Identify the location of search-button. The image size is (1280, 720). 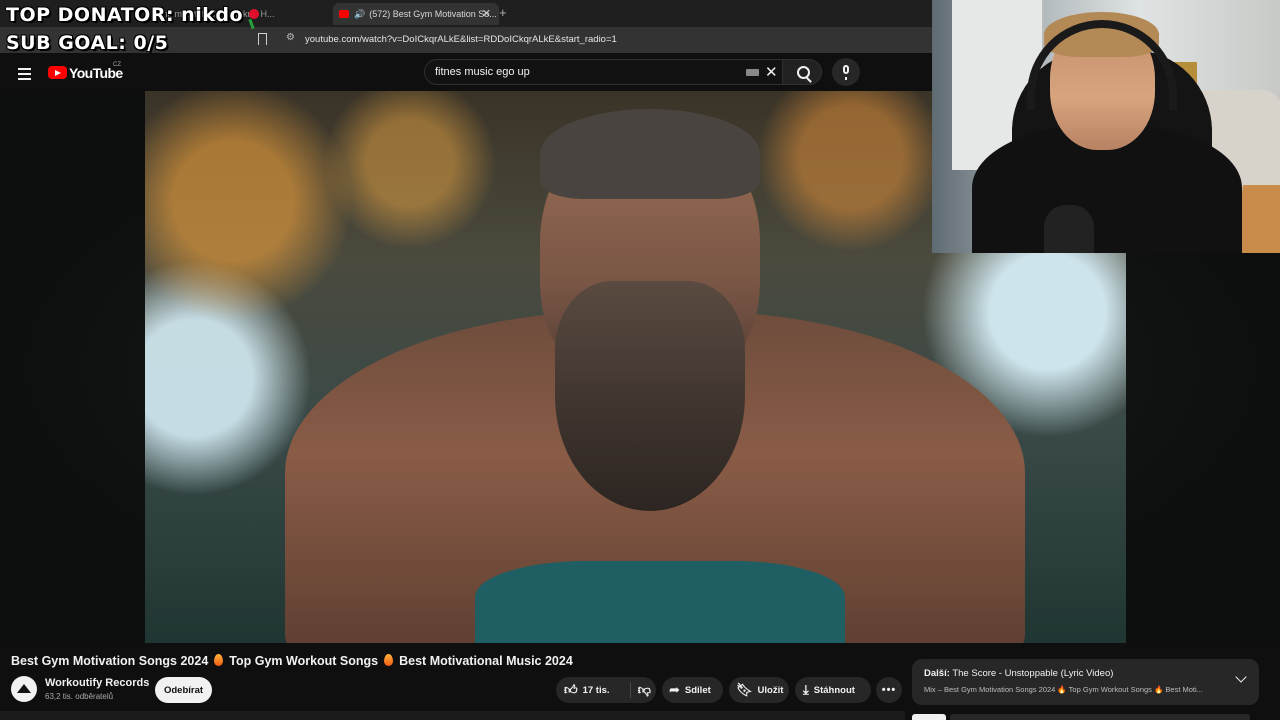
(802, 72).